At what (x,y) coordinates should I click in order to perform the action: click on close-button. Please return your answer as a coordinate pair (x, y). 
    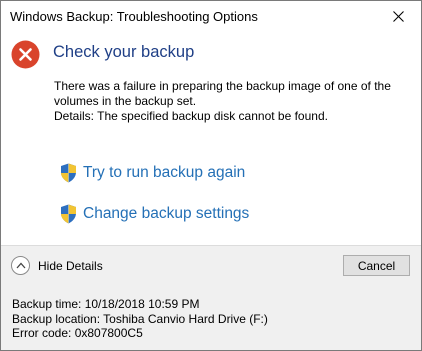
    Looking at the image, I should click on (398, 16).